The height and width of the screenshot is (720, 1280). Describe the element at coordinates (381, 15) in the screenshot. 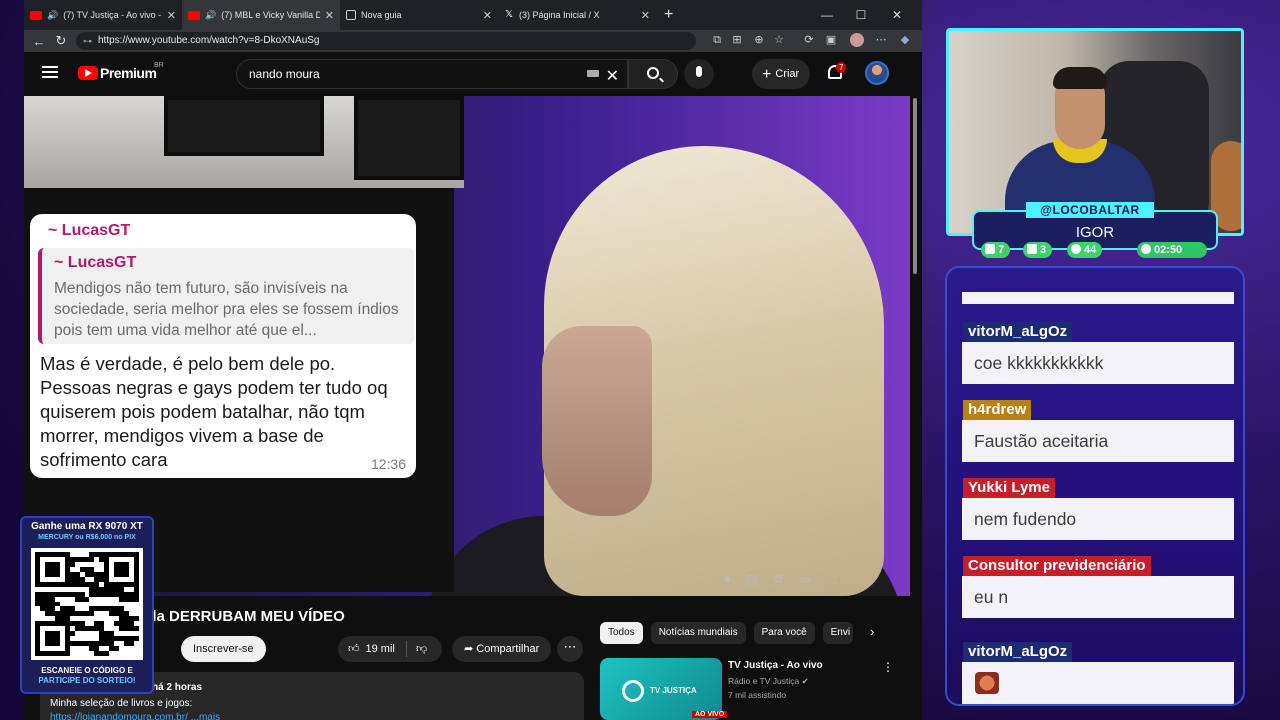

I see `tab-title: Nova guia` at that location.